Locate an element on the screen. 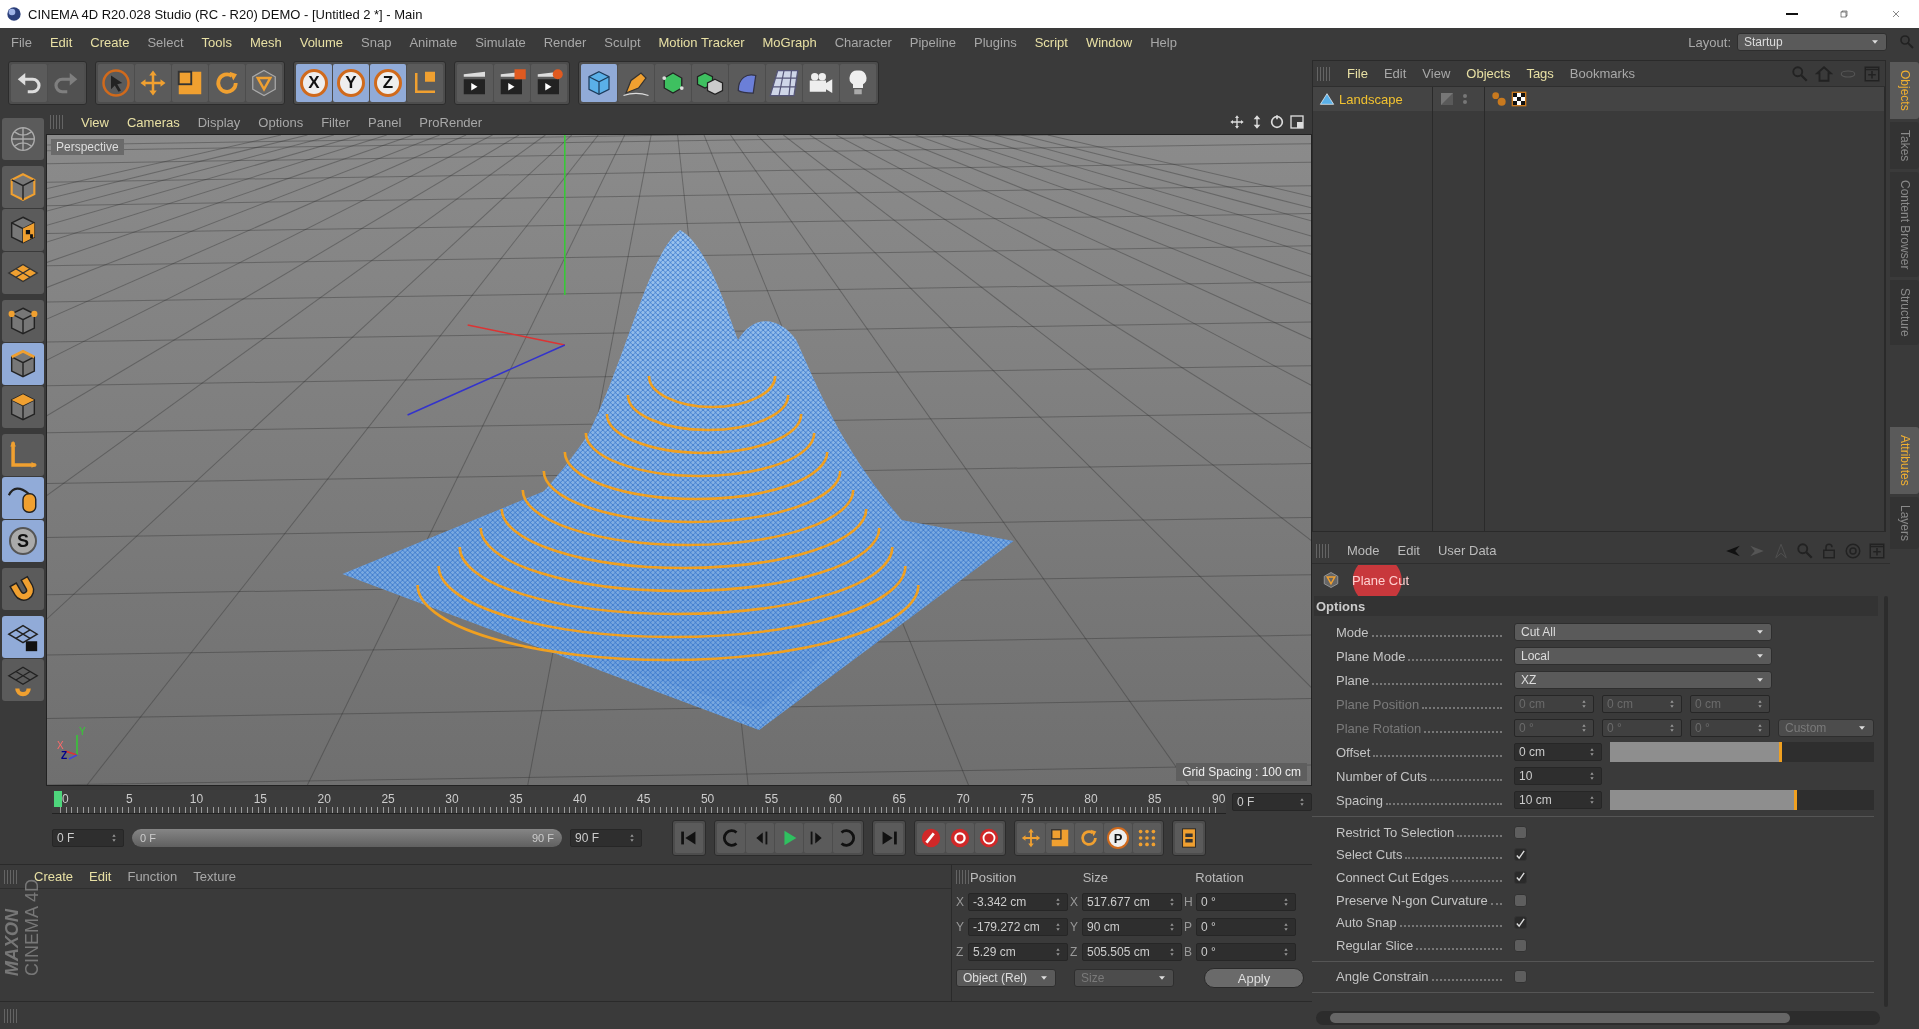 The image size is (1919, 1029). menu-item: Sculpt is located at coordinates (622, 42).